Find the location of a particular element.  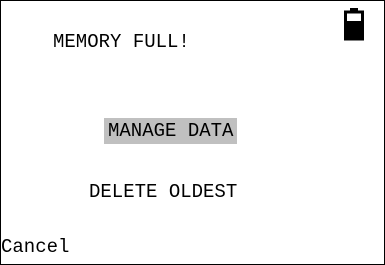

battery-icon is located at coordinates (354, 24).